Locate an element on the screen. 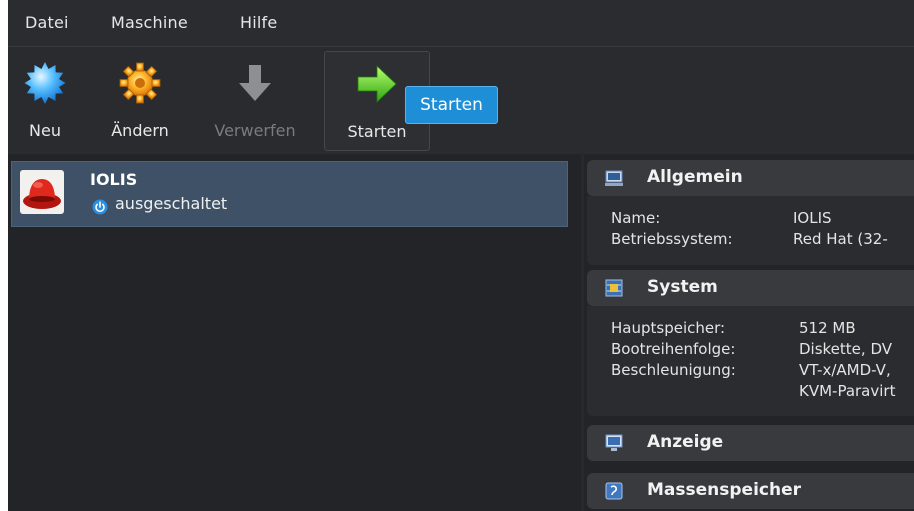  name-label: Name: is located at coordinates (636, 218).